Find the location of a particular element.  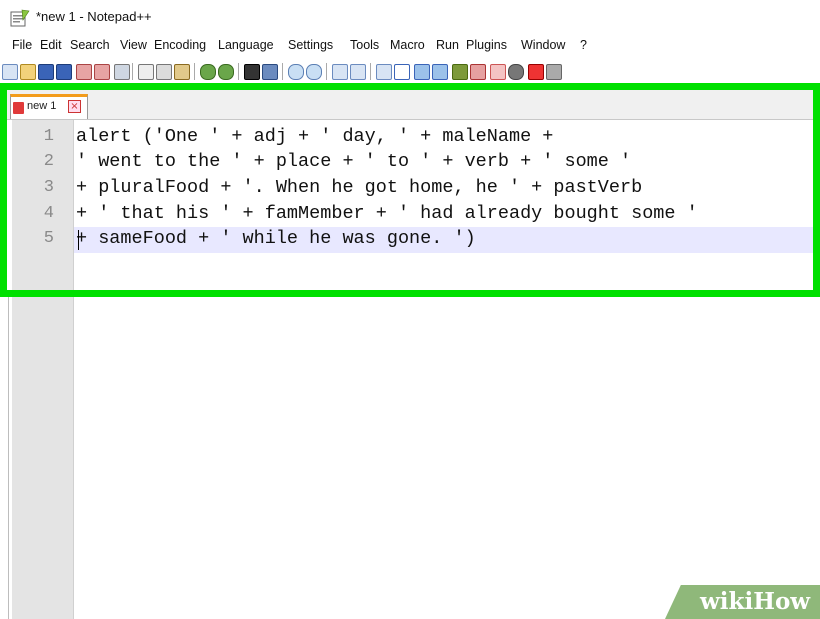

close-tab-icon: × is located at coordinates (74, 106).